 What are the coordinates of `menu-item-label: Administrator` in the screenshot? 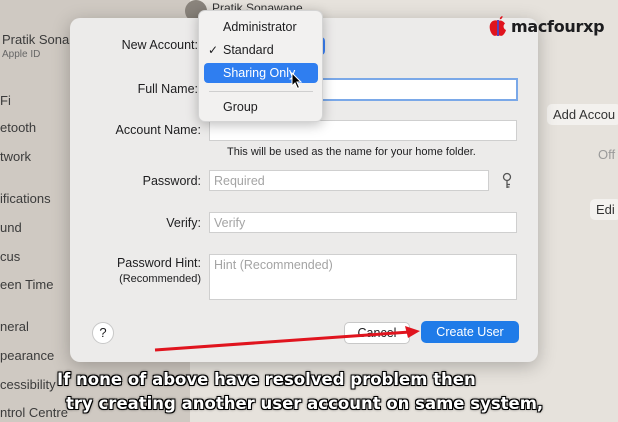 It's located at (260, 27).